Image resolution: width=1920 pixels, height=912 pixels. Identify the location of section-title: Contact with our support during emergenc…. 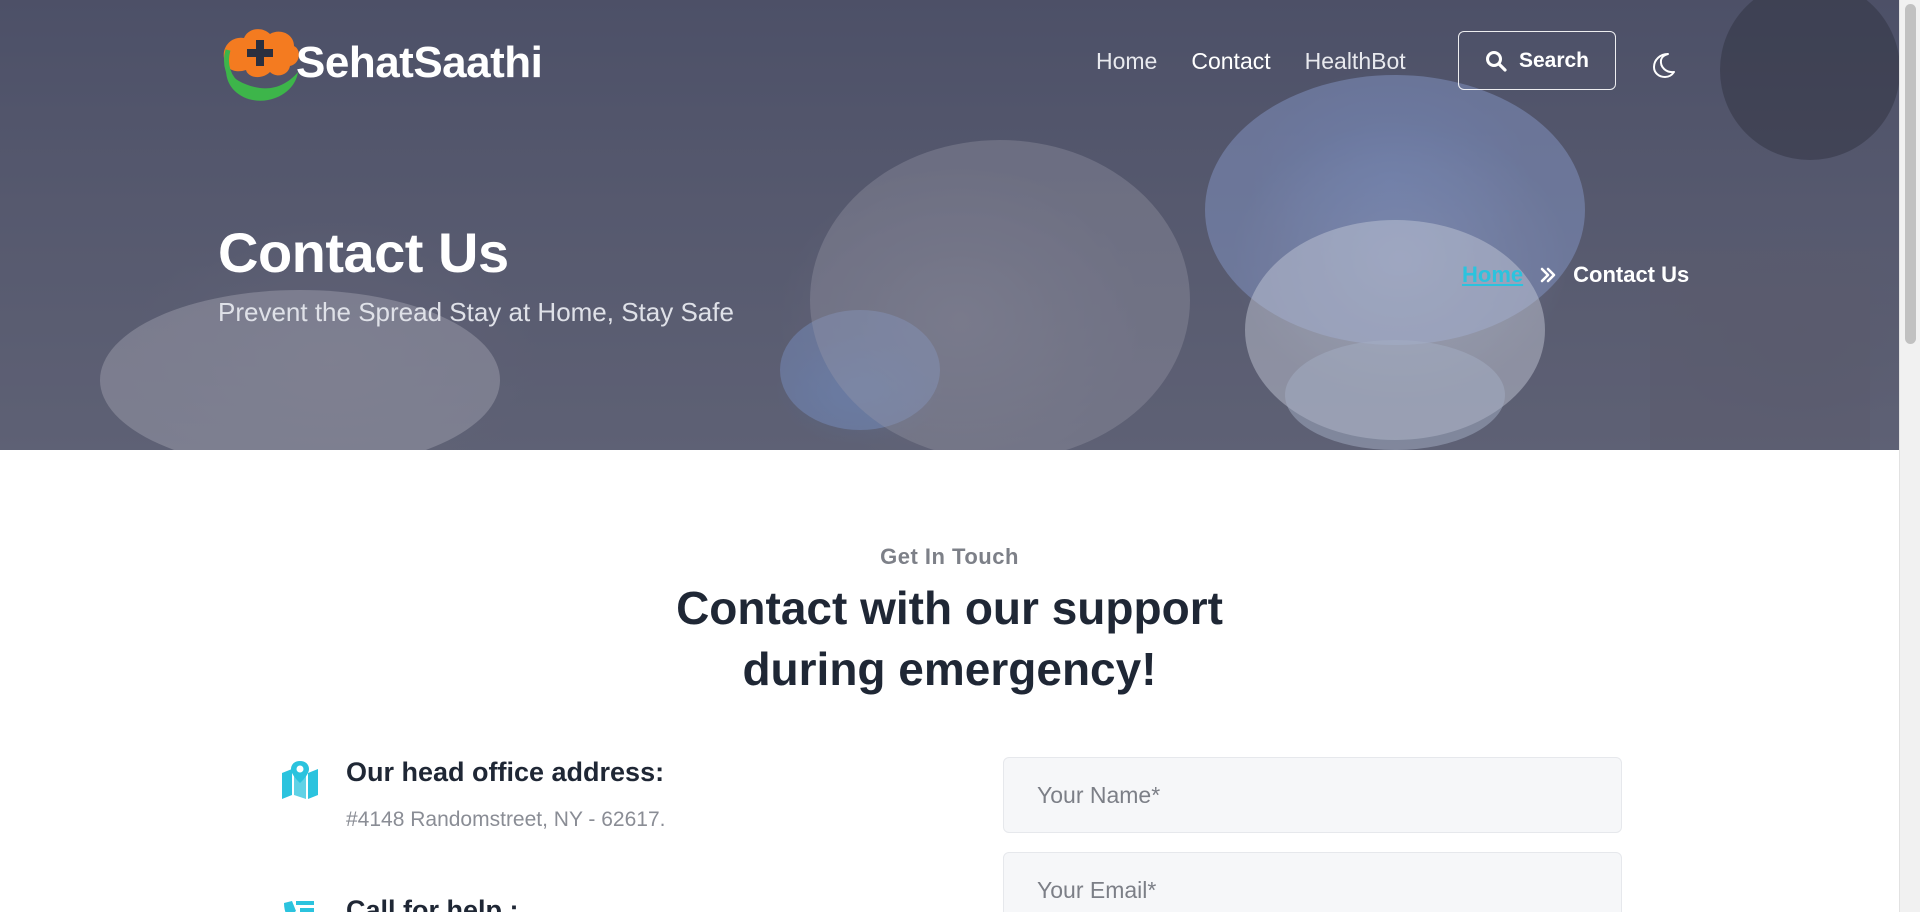
(949, 639).